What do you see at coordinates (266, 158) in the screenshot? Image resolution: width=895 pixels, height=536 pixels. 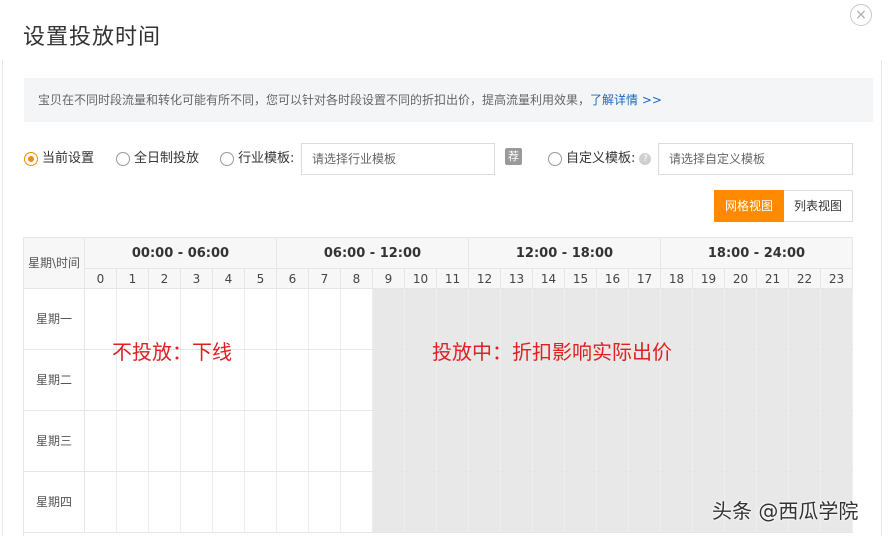 I see `radio-industry-label: 行业模板:` at bounding box center [266, 158].